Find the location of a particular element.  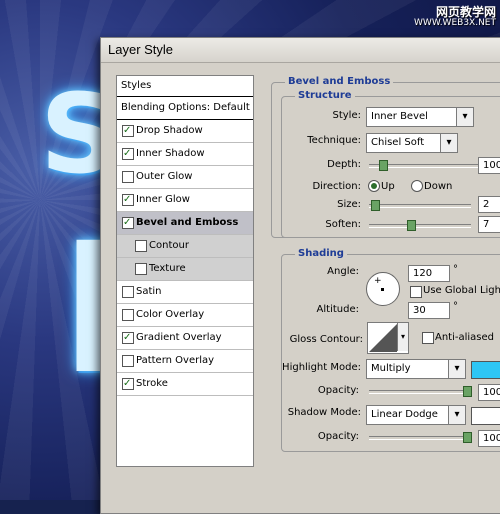

style-item-contour: Contour is located at coordinates (185, 246).